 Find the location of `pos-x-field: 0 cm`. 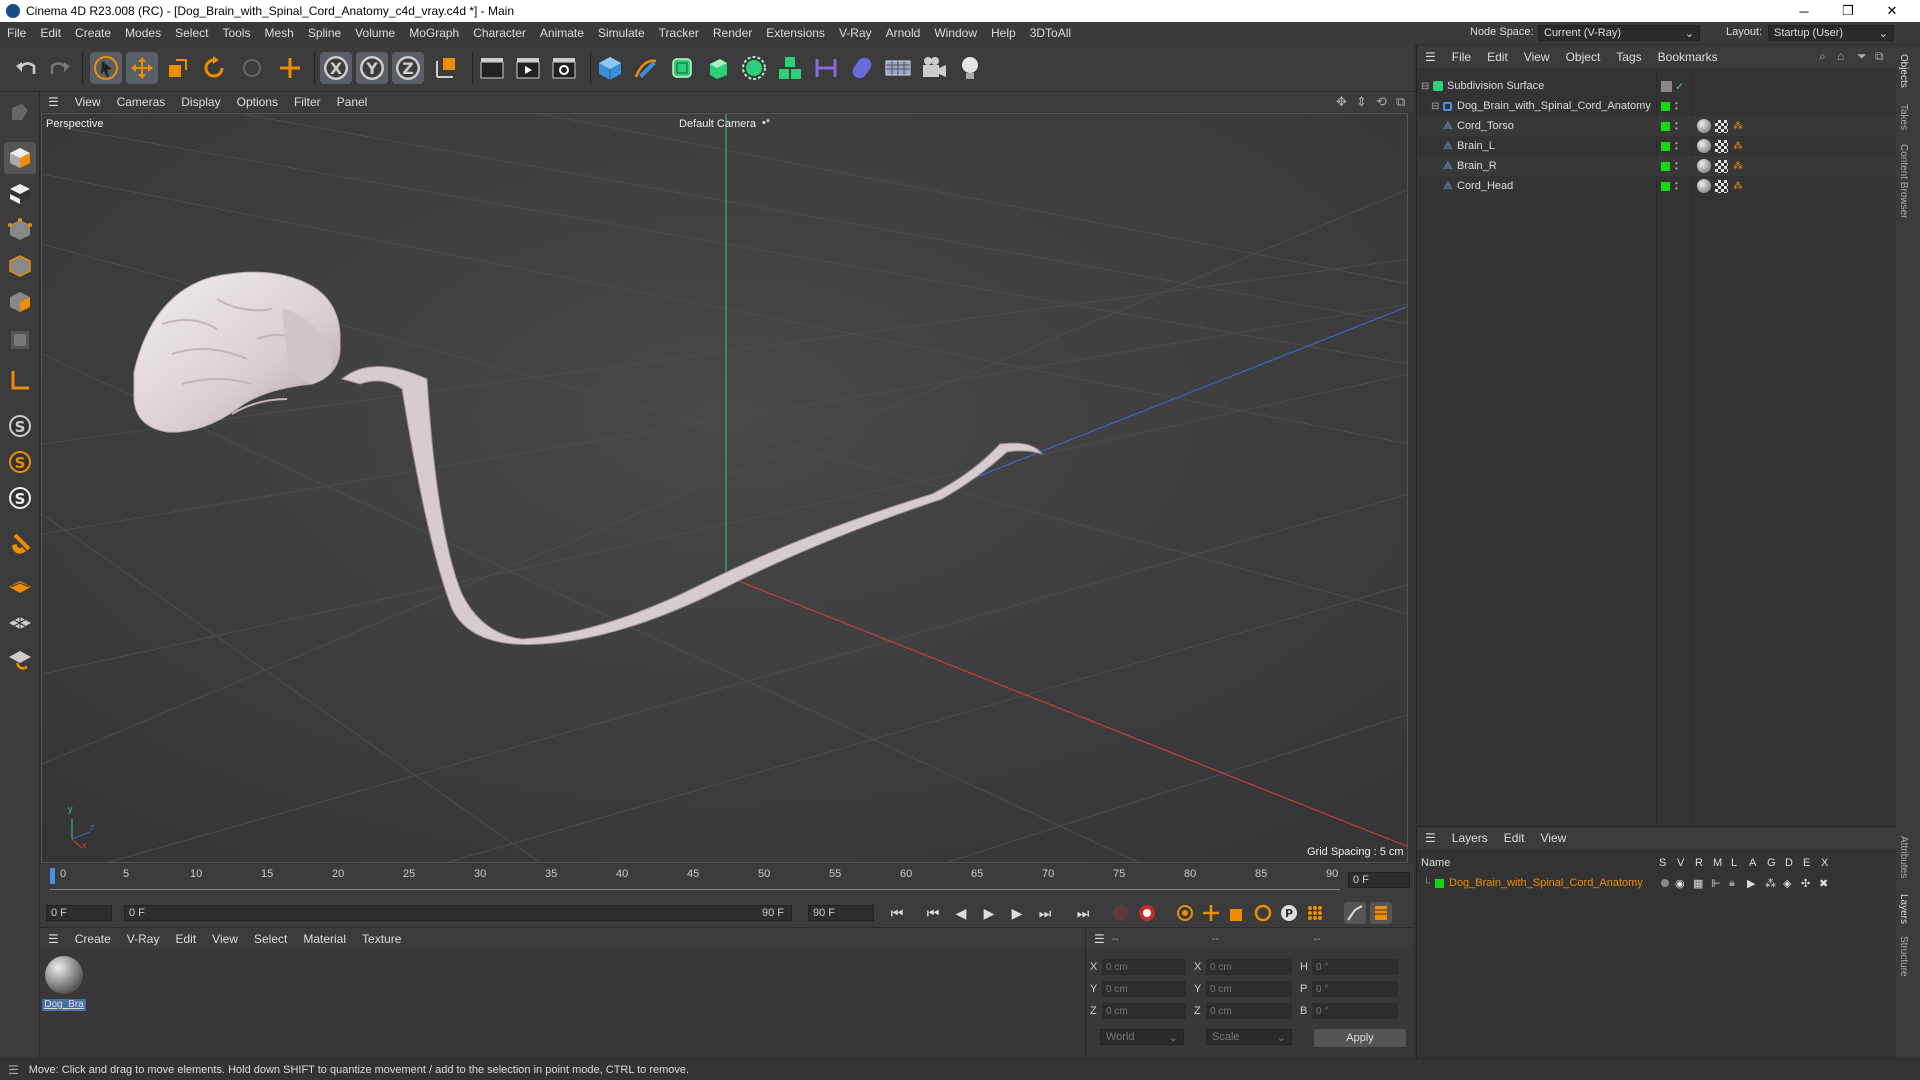

pos-x-field: 0 cm is located at coordinates (1144, 967).